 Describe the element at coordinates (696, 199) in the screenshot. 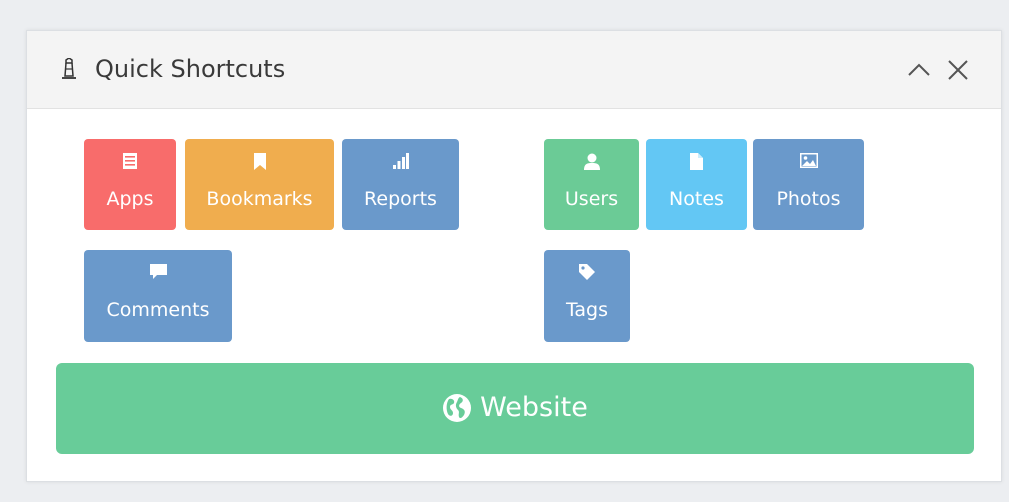

I see `shortcut-label: Notes` at that location.